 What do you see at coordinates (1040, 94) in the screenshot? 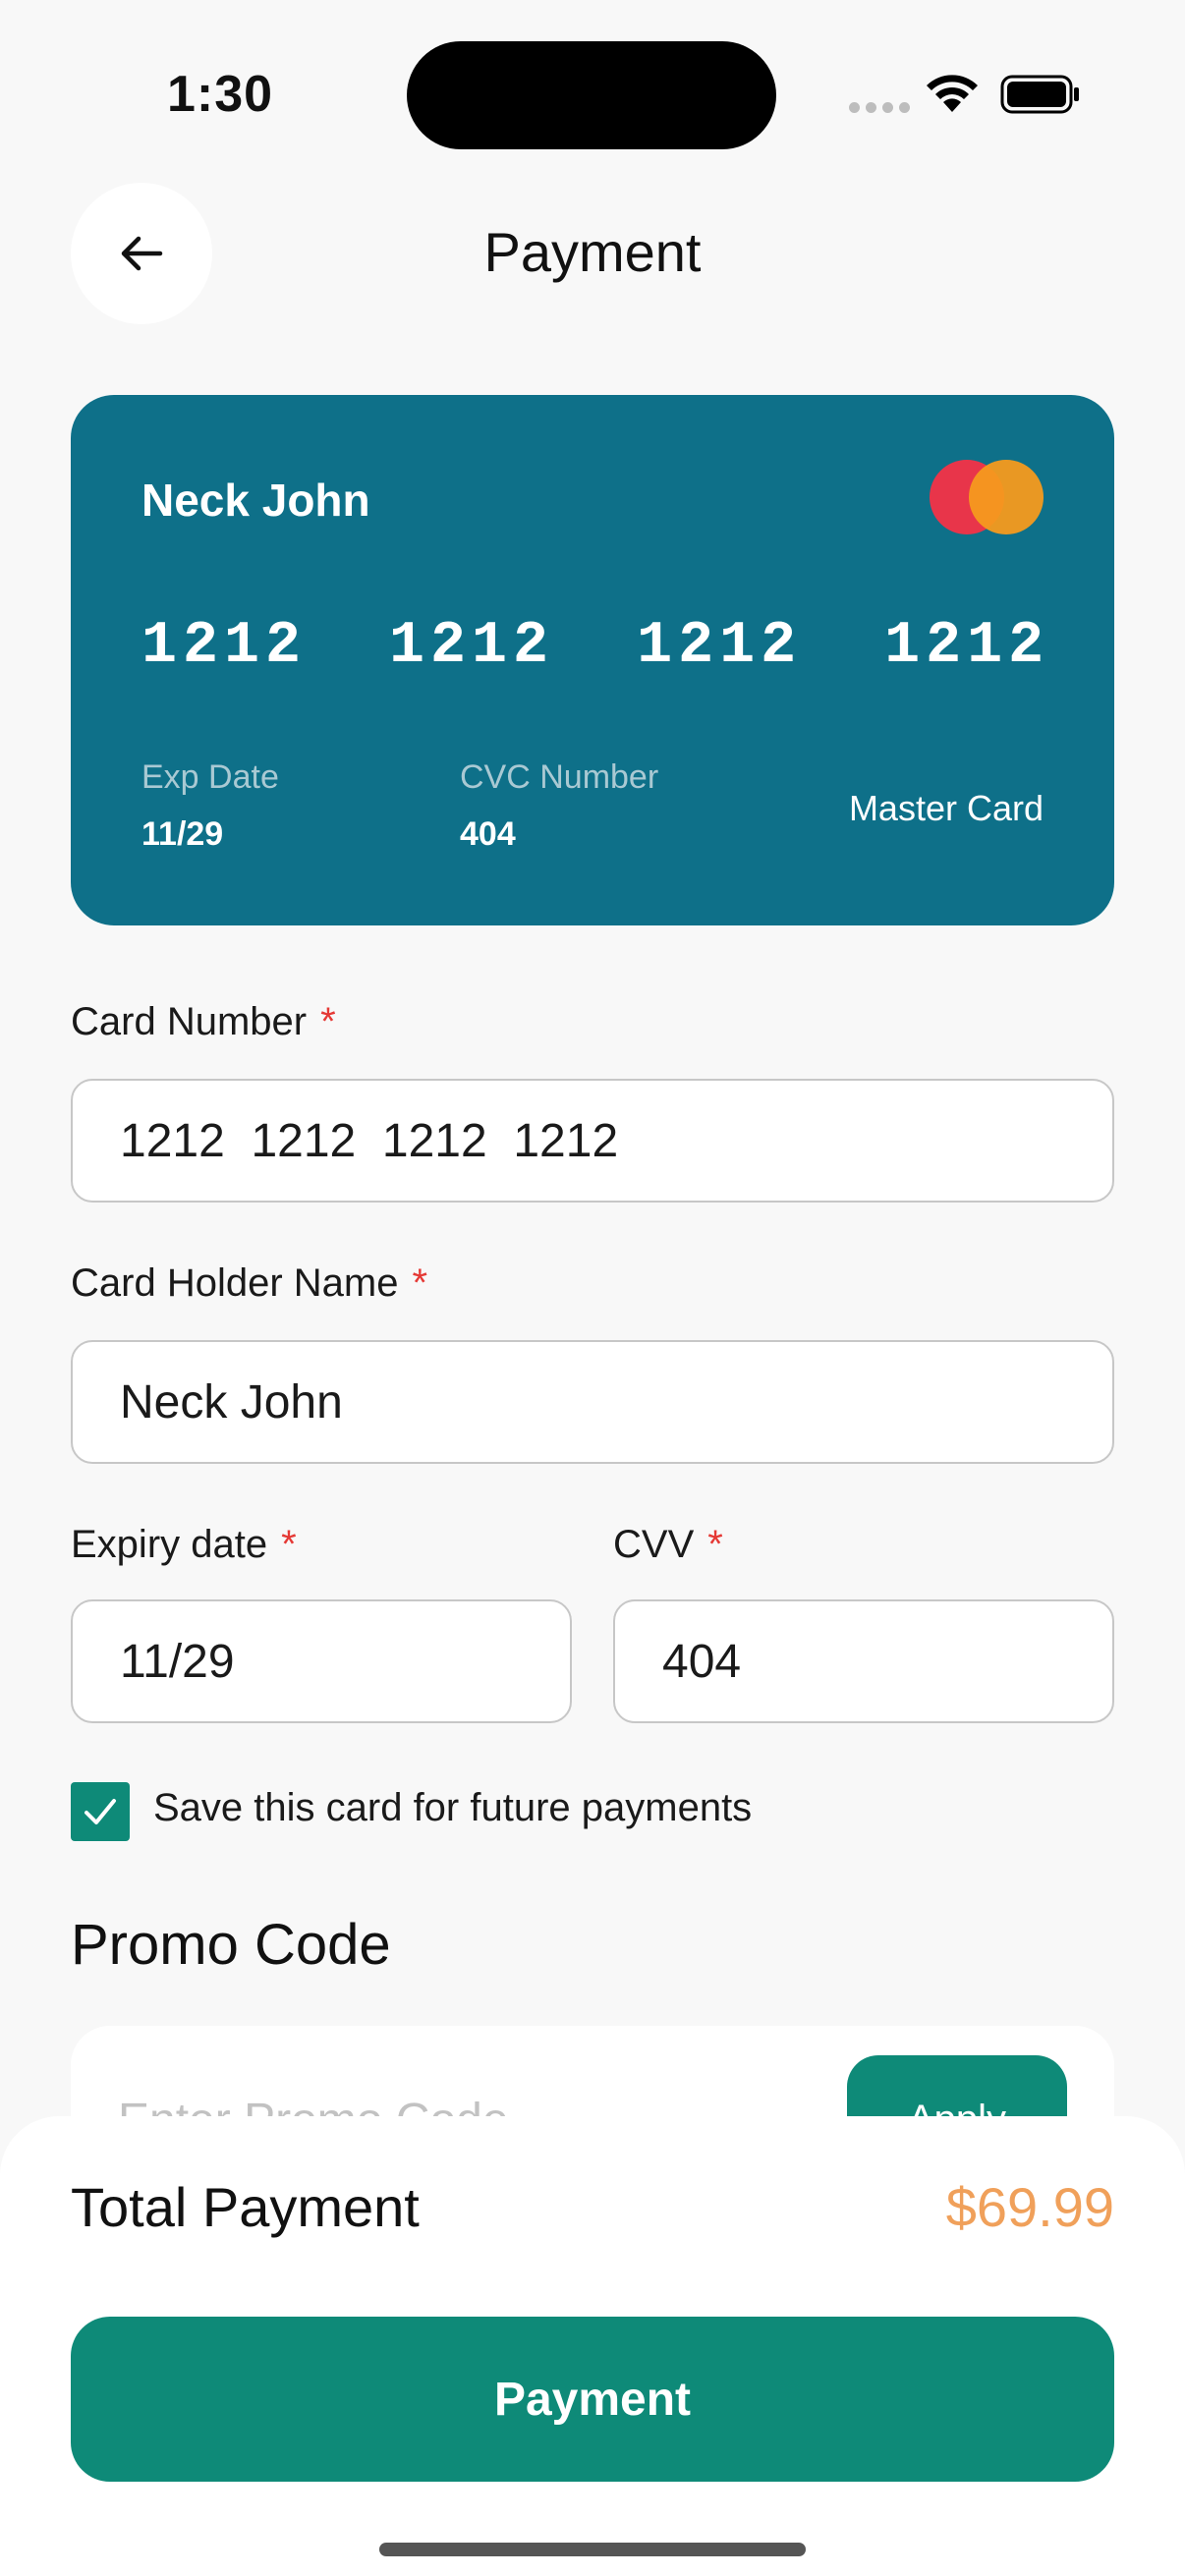
I see `battery-icon` at bounding box center [1040, 94].